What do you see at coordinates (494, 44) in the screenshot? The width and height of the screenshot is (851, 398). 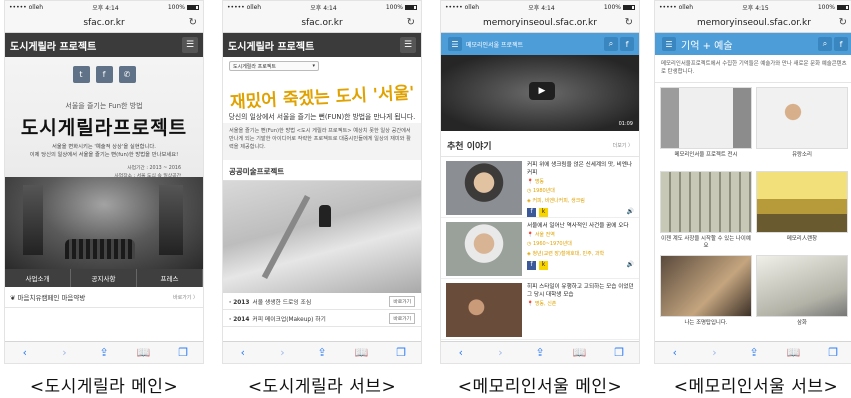 I see `site-logo: 메모리인서울 프로젝트` at bounding box center [494, 44].